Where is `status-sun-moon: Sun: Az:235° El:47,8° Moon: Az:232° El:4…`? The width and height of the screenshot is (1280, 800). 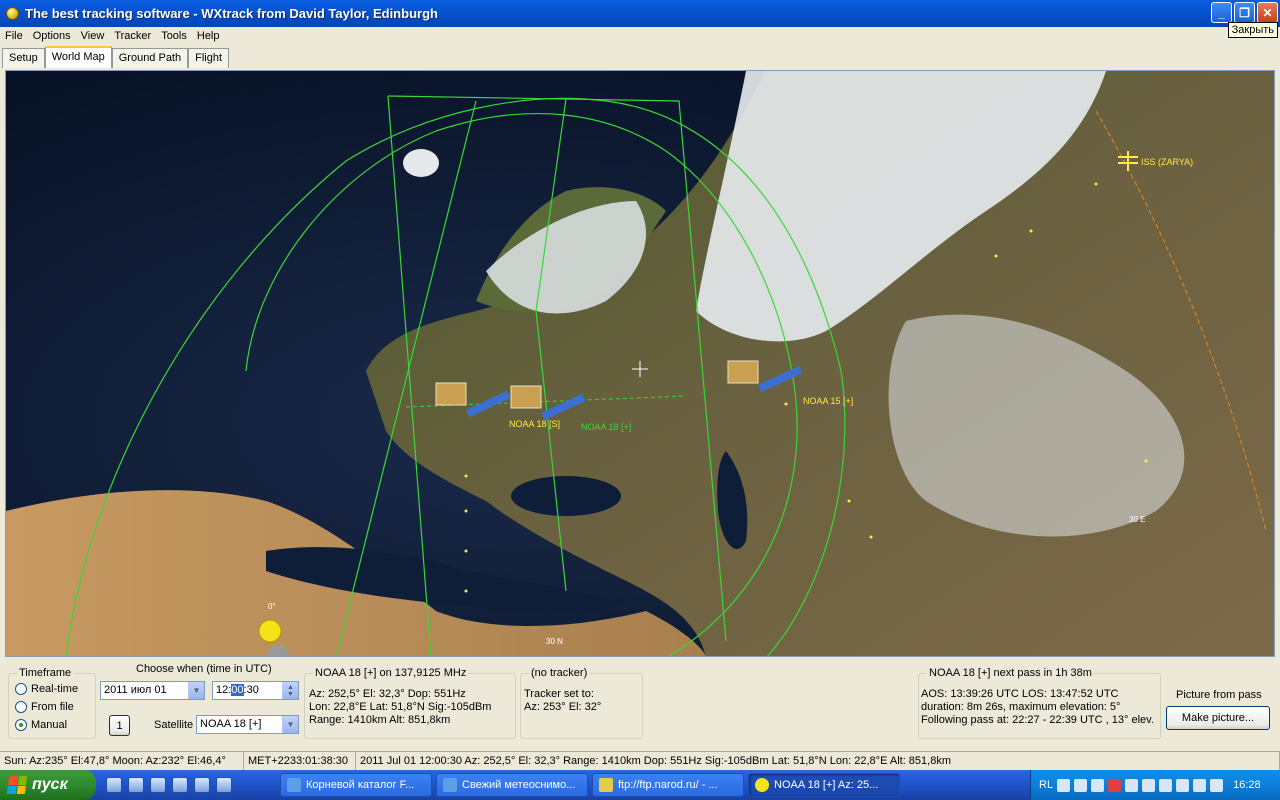
status-sun-moon: Sun: Az:235° El:47,8° Moon: Az:232° El:4… is located at coordinates (122, 761).